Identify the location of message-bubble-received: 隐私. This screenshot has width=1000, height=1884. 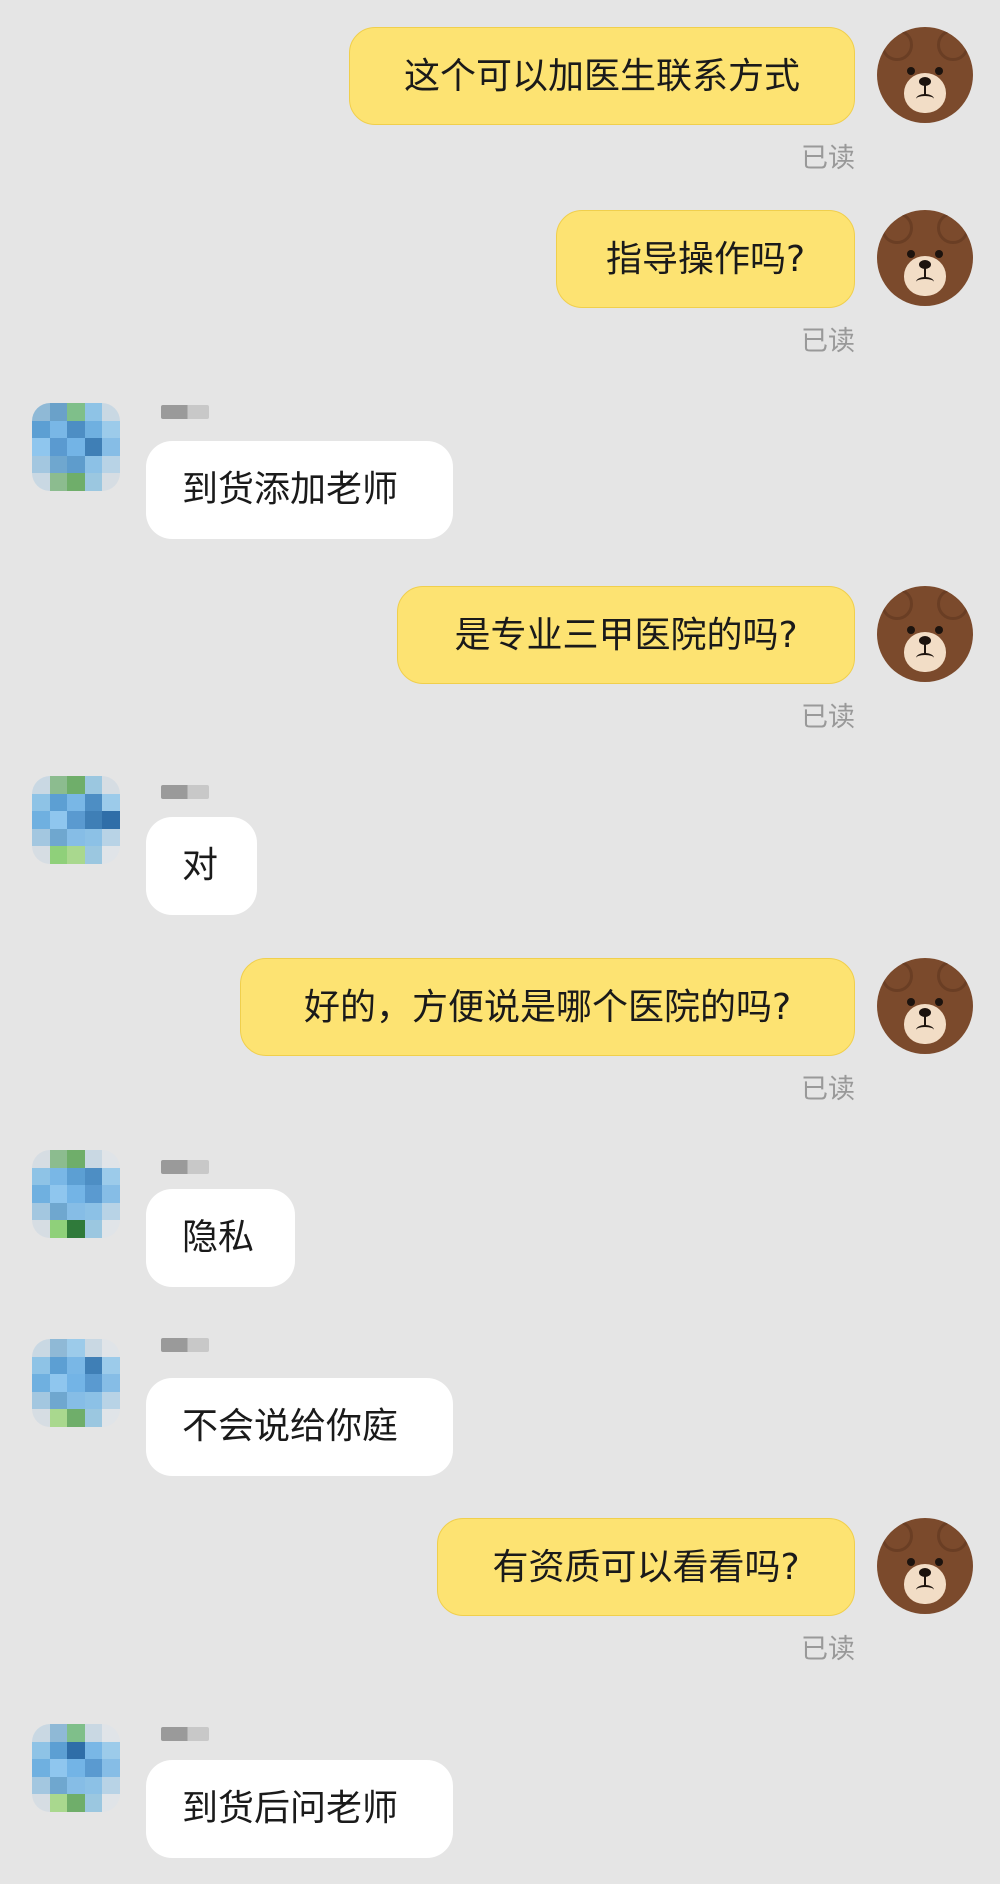
(220, 1238).